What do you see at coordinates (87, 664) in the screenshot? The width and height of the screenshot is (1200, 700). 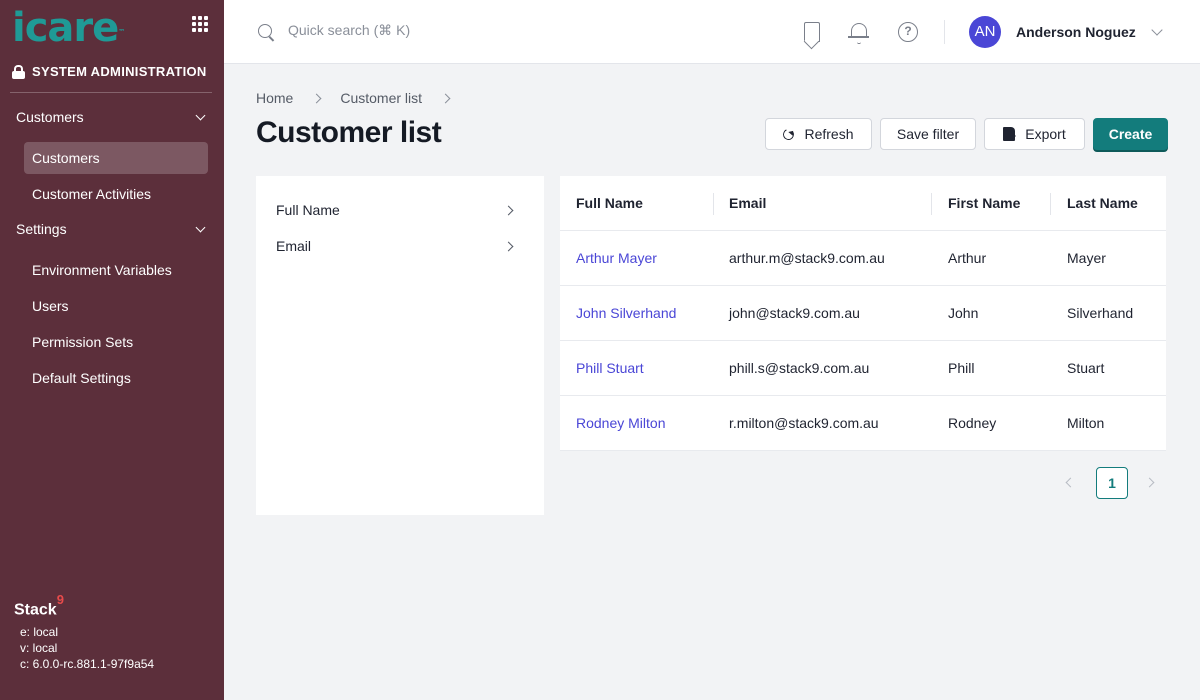 I see `commit-info: c: 6.0.0-rc.881.1-97f9a54` at bounding box center [87, 664].